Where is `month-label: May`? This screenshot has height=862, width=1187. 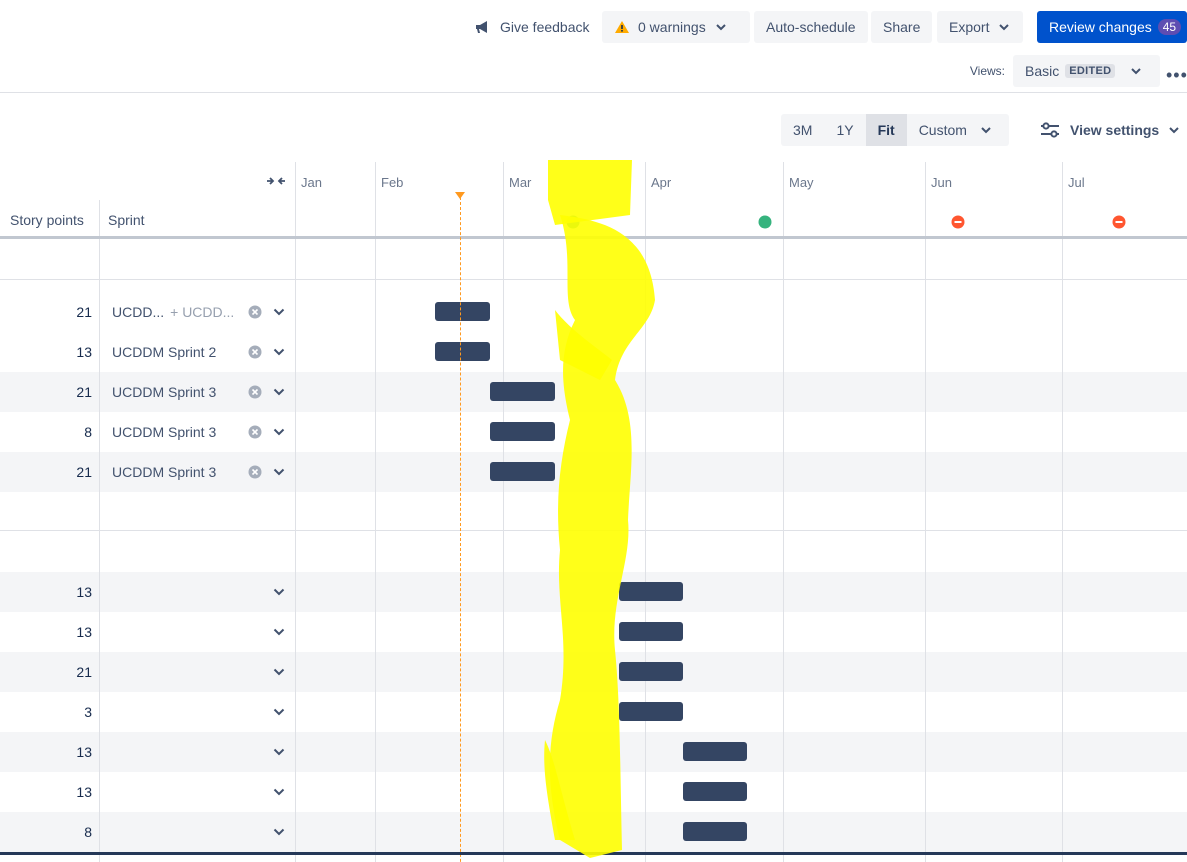
month-label: May is located at coordinates (801, 182).